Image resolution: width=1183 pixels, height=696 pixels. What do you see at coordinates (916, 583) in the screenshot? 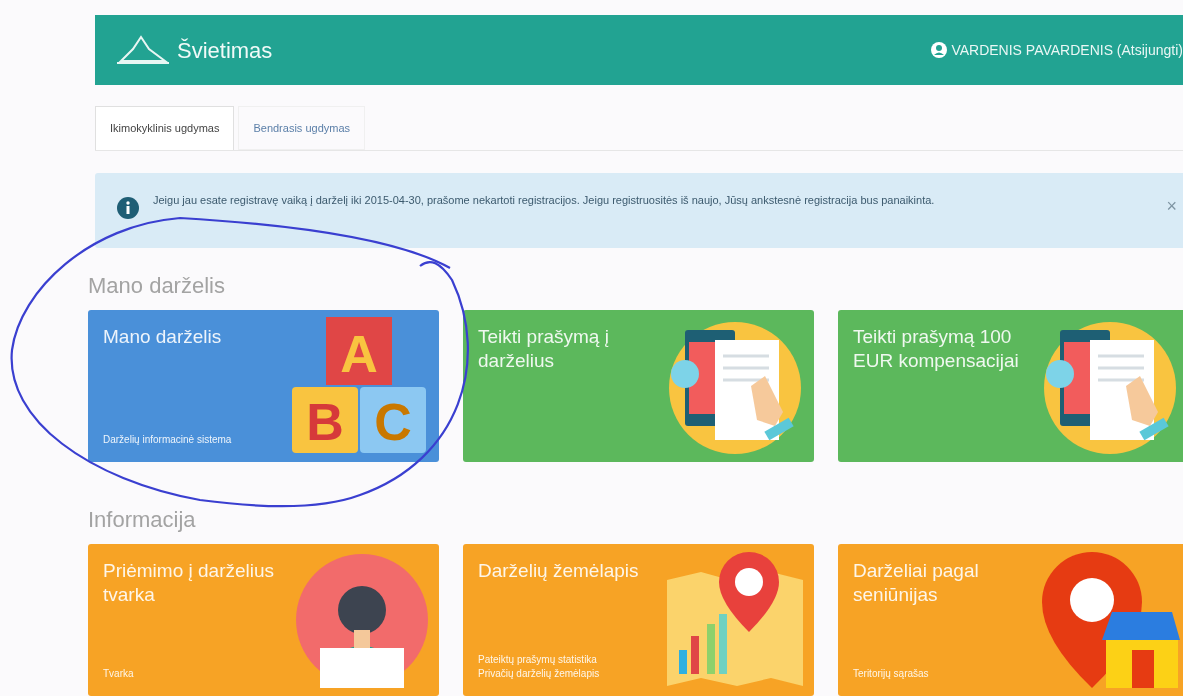
I see `tile-title: Darželiai pagal seniūnijas` at bounding box center [916, 583].